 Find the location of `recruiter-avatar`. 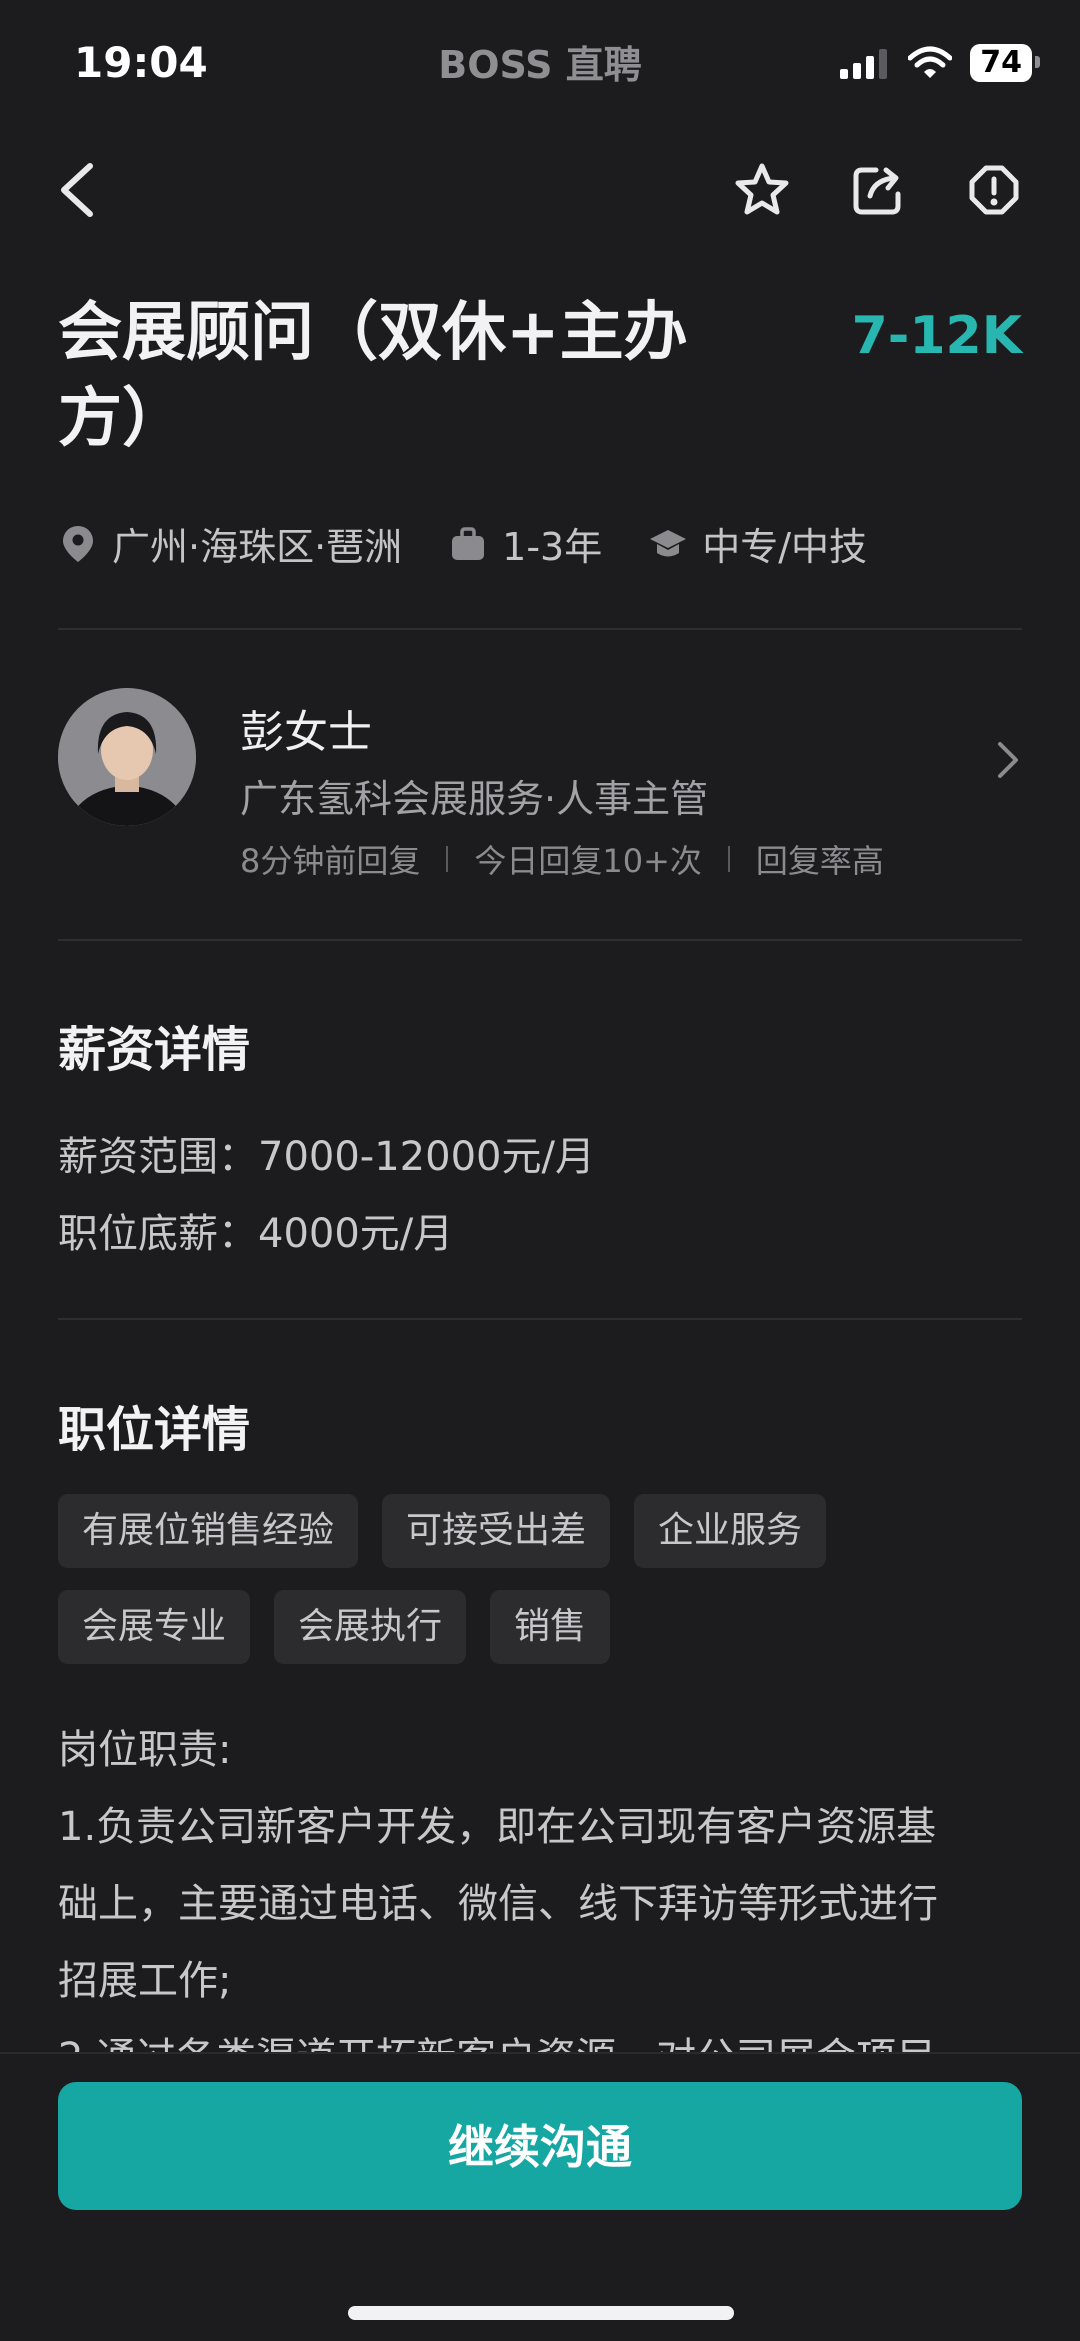

recruiter-avatar is located at coordinates (127, 757).